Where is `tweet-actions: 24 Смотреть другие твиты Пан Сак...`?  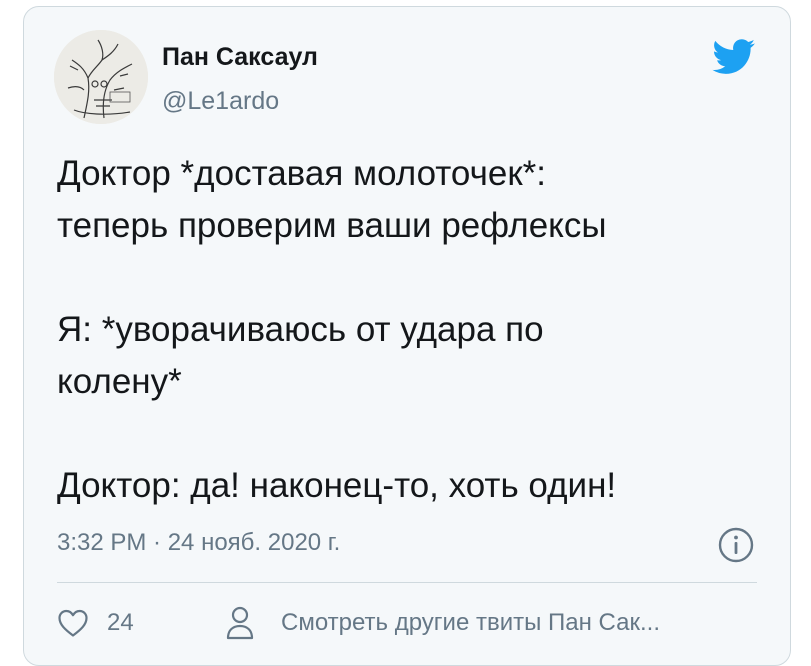
tweet-actions: 24 Смотреть другие твиты Пан Сак... is located at coordinates (417, 629).